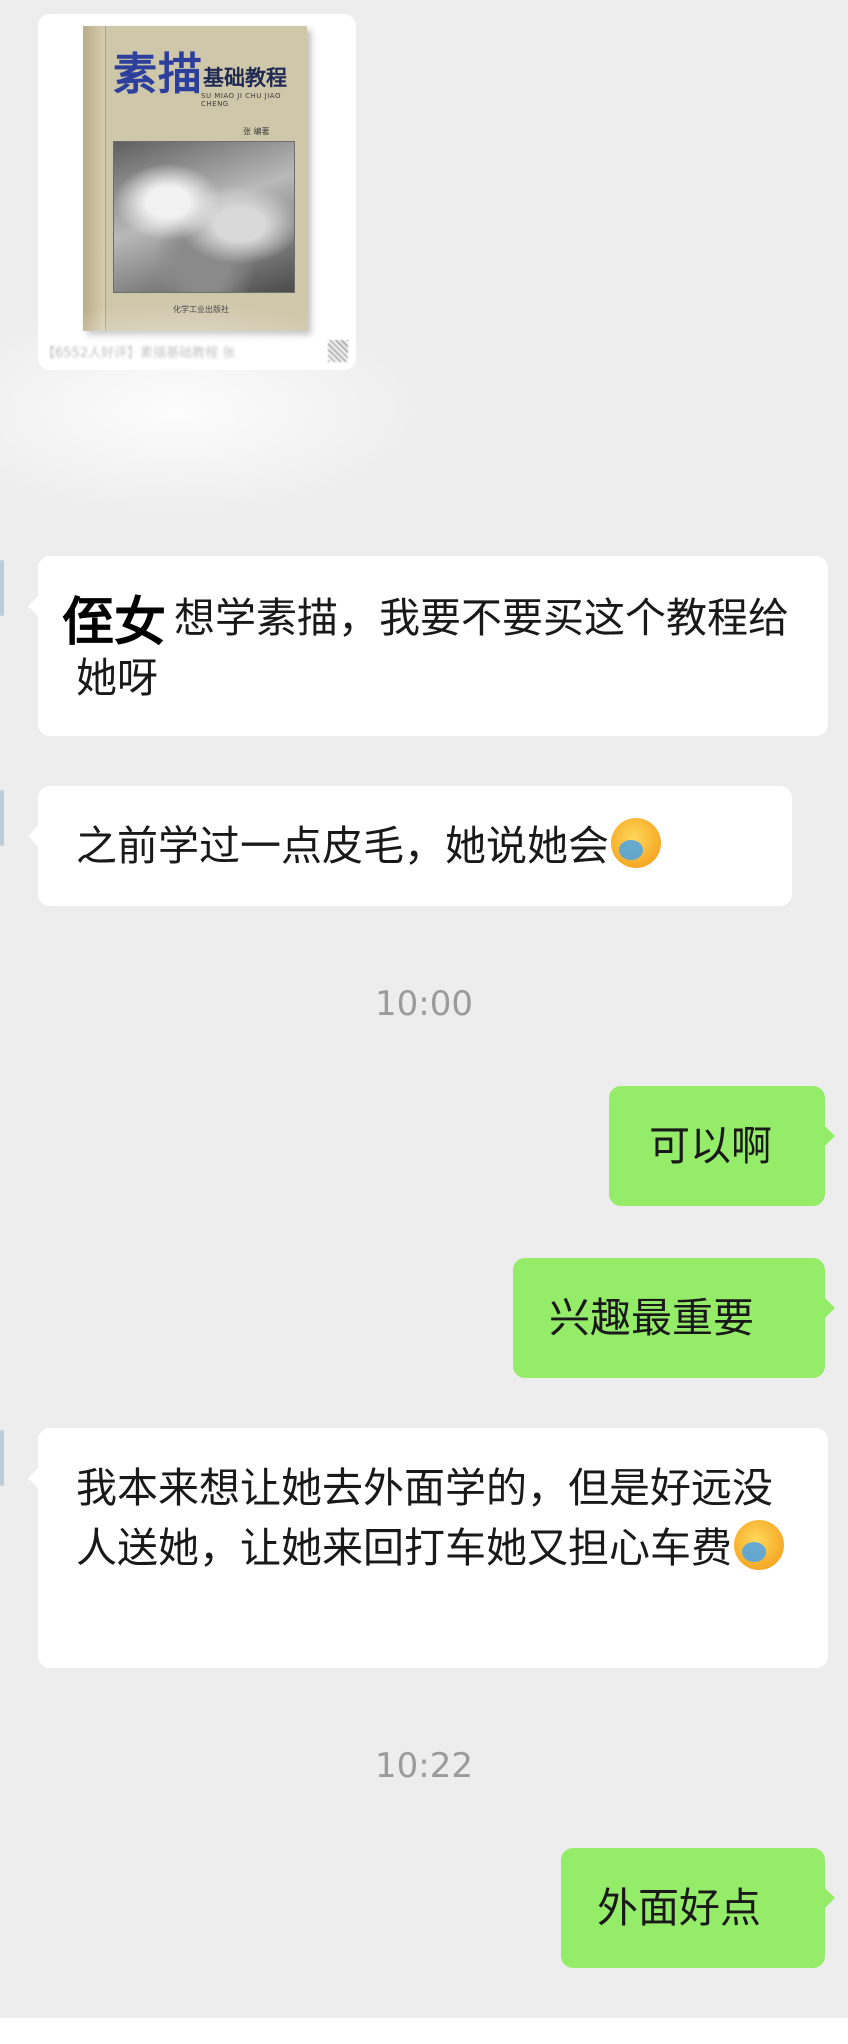 This screenshot has height=2044, width=848. Describe the element at coordinates (94, 178) in the screenshot. I see `book-spine` at that location.